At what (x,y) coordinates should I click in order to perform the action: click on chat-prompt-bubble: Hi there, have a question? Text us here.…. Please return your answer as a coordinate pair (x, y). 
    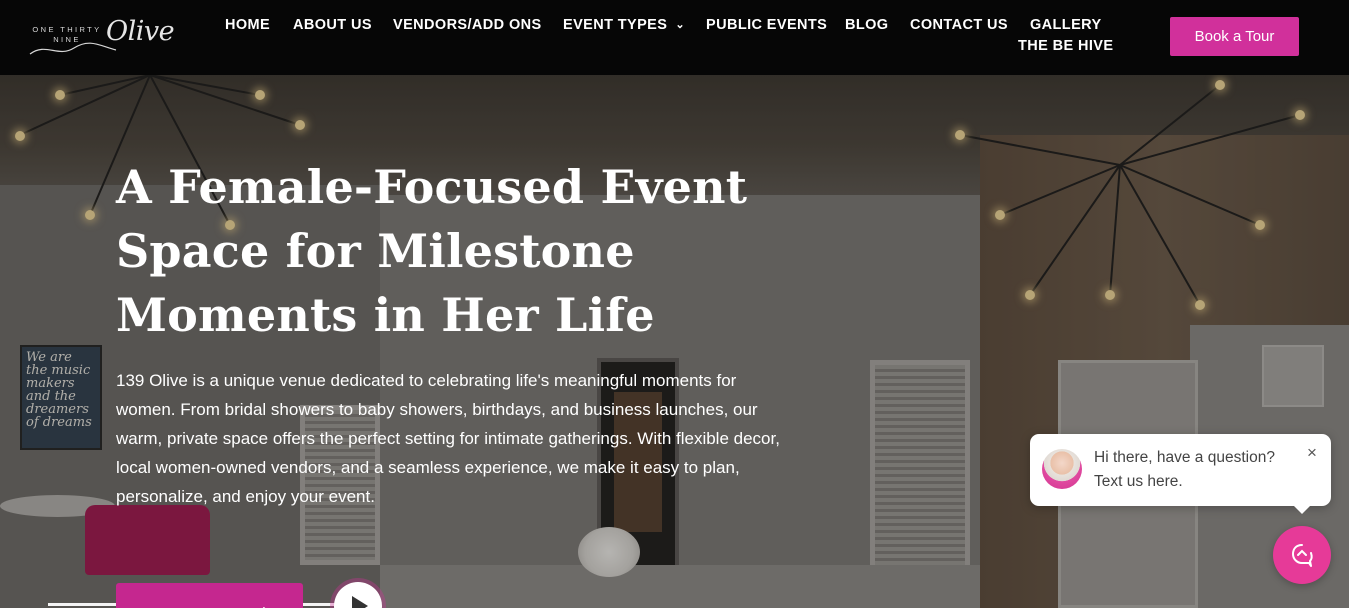
    Looking at the image, I should click on (1180, 474).